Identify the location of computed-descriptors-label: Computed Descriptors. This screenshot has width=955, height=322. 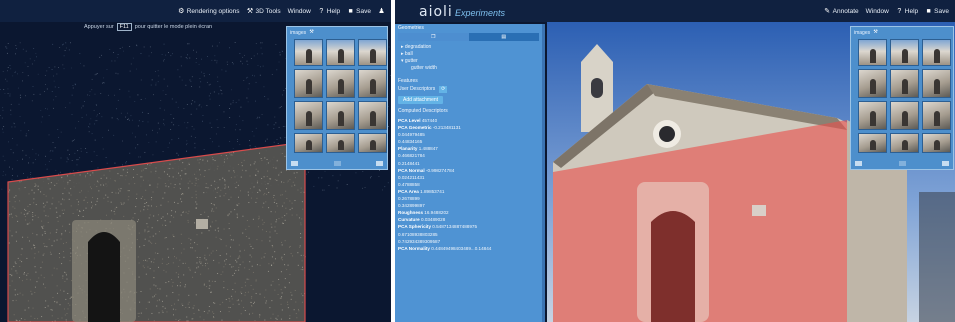
(423, 111).